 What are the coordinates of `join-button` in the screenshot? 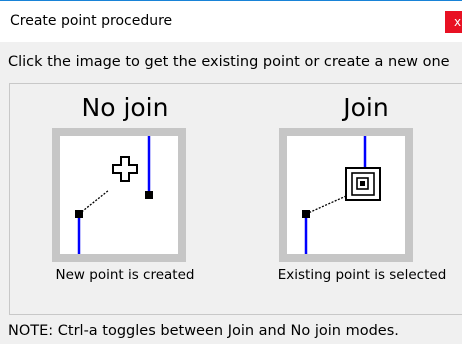 It's located at (346, 195).